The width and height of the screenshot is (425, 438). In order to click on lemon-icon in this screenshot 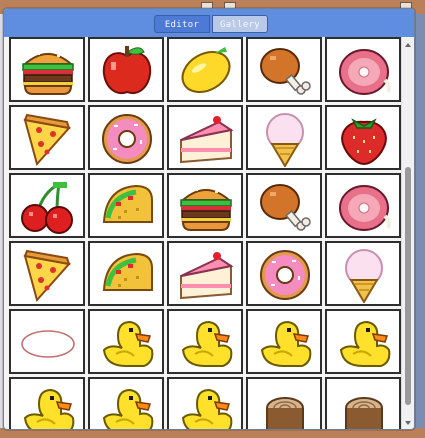, I will do `click(206, 70)`.